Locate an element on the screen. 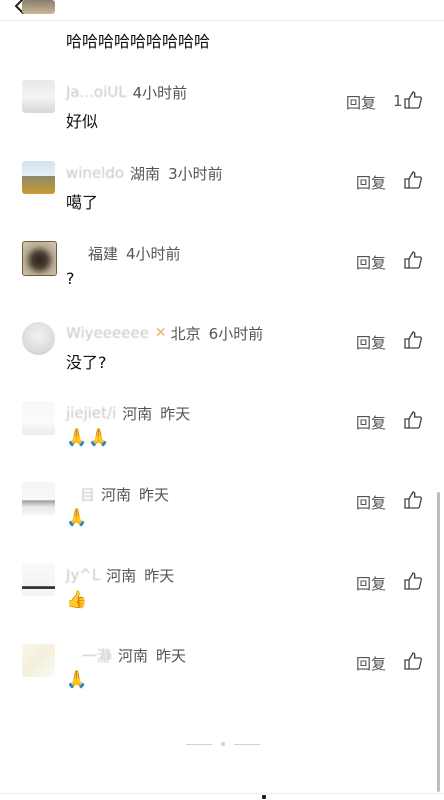 This screenshot has width=444, height=800. dot-icon is located at coordinates (223, 744).